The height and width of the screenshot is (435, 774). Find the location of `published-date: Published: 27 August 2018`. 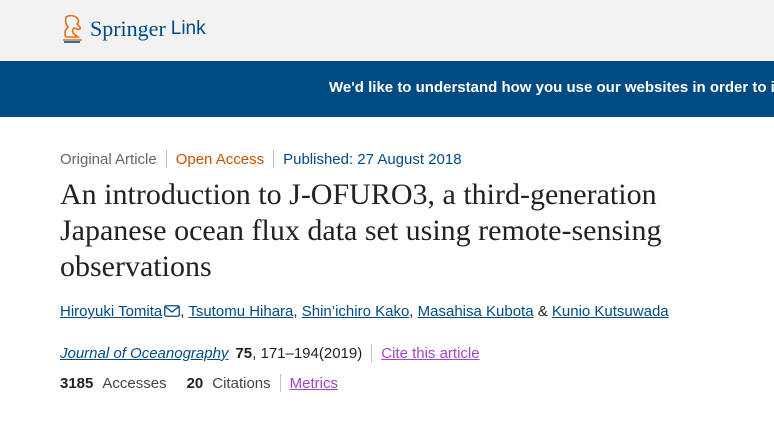

published-date: Published: 27 August 2018 is located at coordinates (372, 159).